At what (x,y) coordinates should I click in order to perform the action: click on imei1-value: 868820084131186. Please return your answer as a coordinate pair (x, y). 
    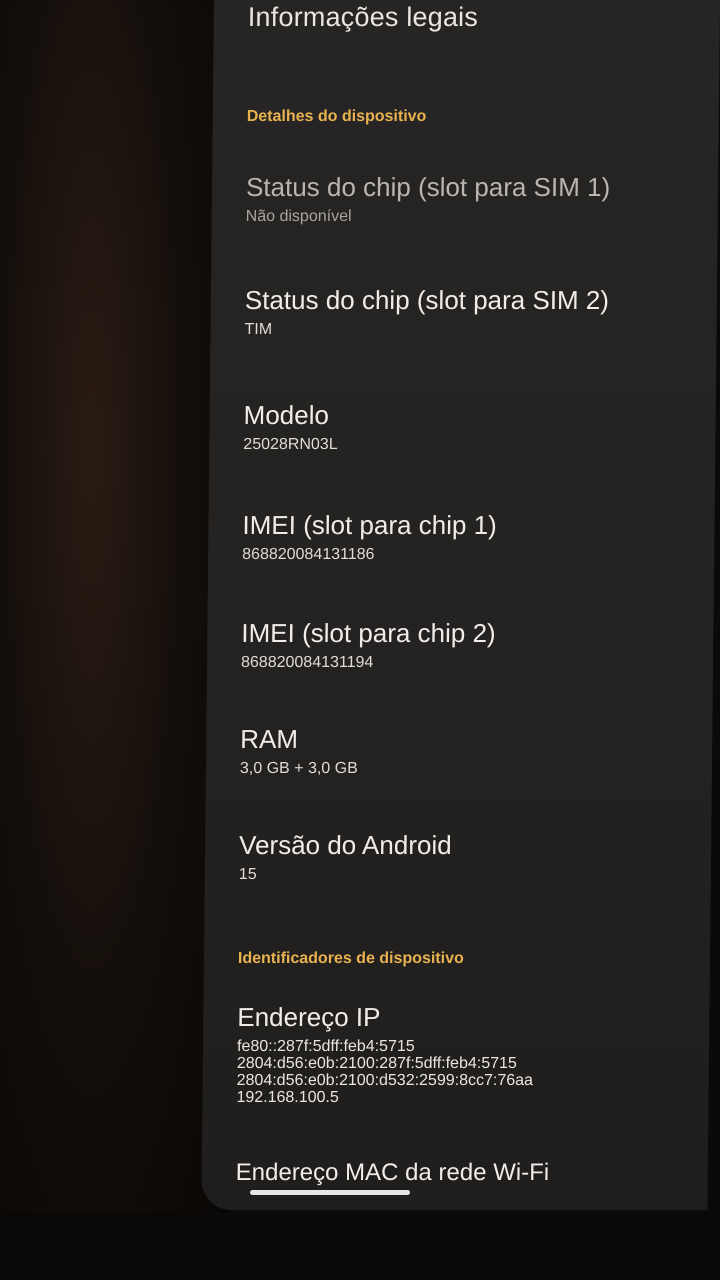
    Looking at the image, I should click on (308, 554).